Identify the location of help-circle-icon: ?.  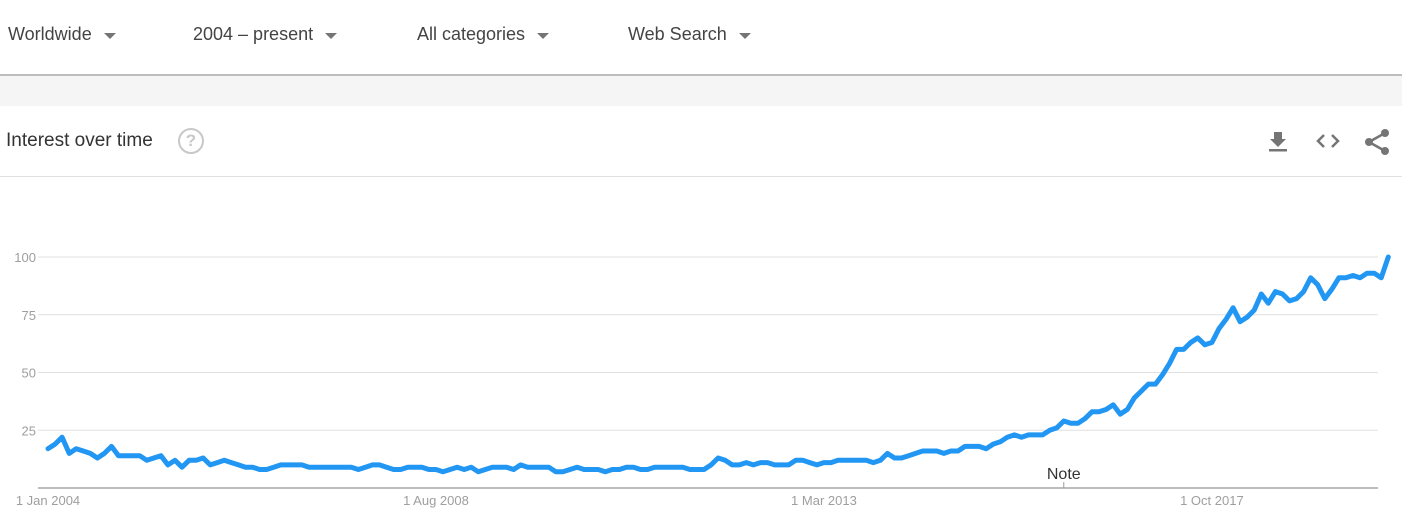
(191, 141).